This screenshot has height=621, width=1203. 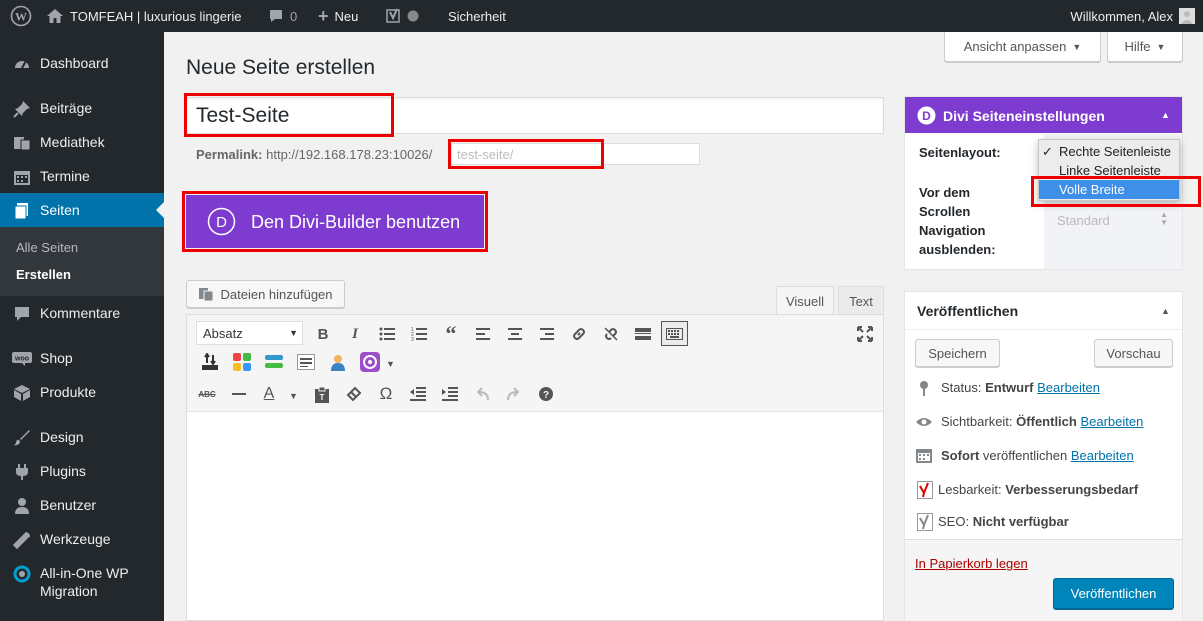 I want to click on edit-status-link: Bearbeiten, so click(x=1068, y=387).